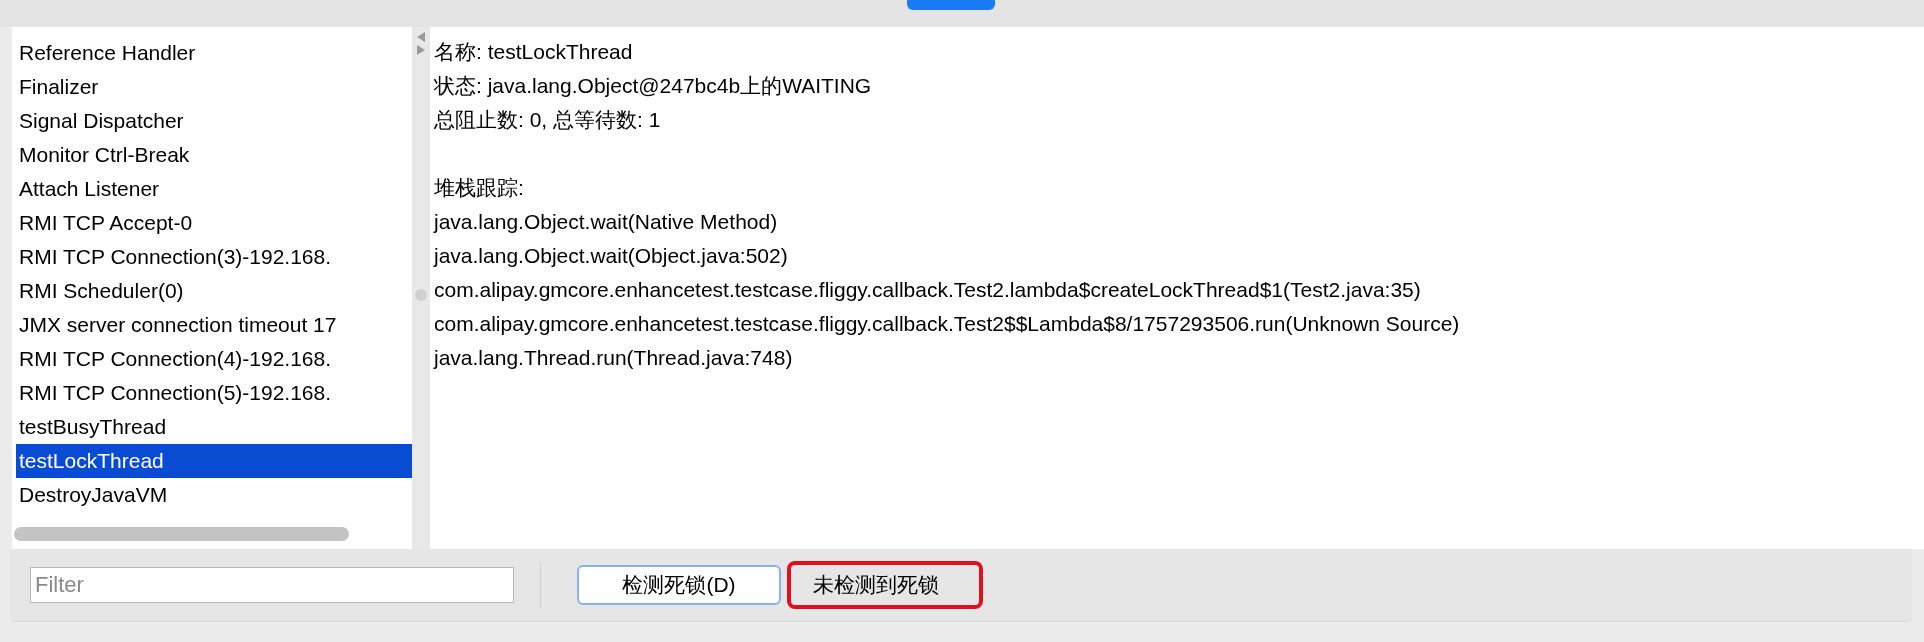  I want to click on thread-item: testBusyThread, so click(214, 427).